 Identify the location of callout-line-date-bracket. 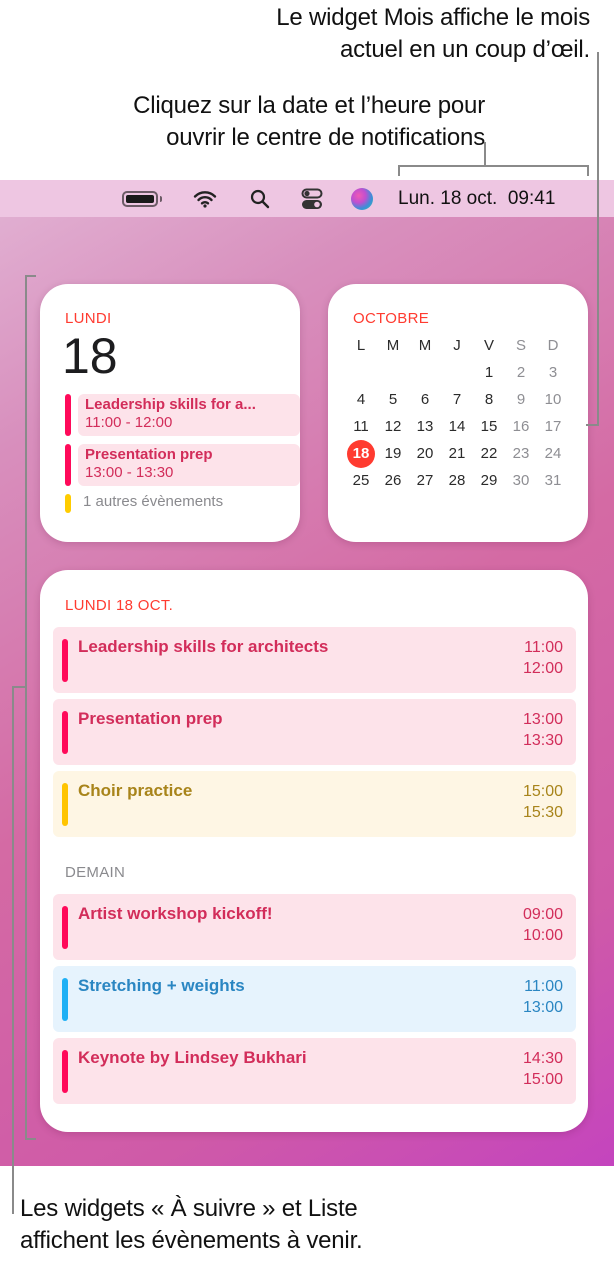
(493, 166).